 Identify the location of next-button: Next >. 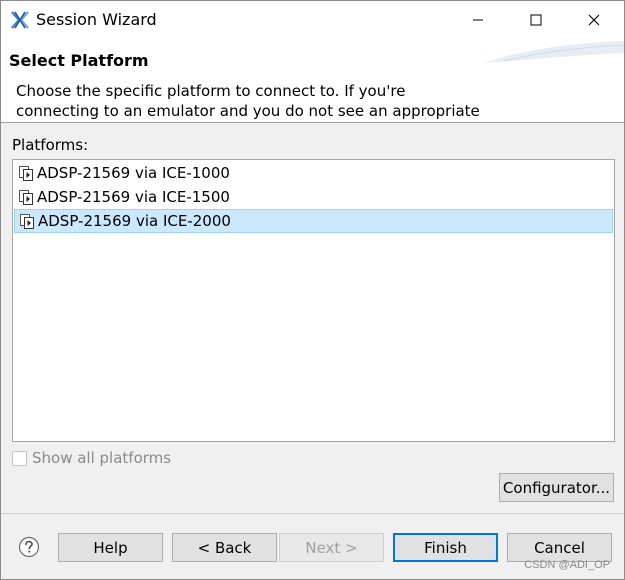
(331, 547).